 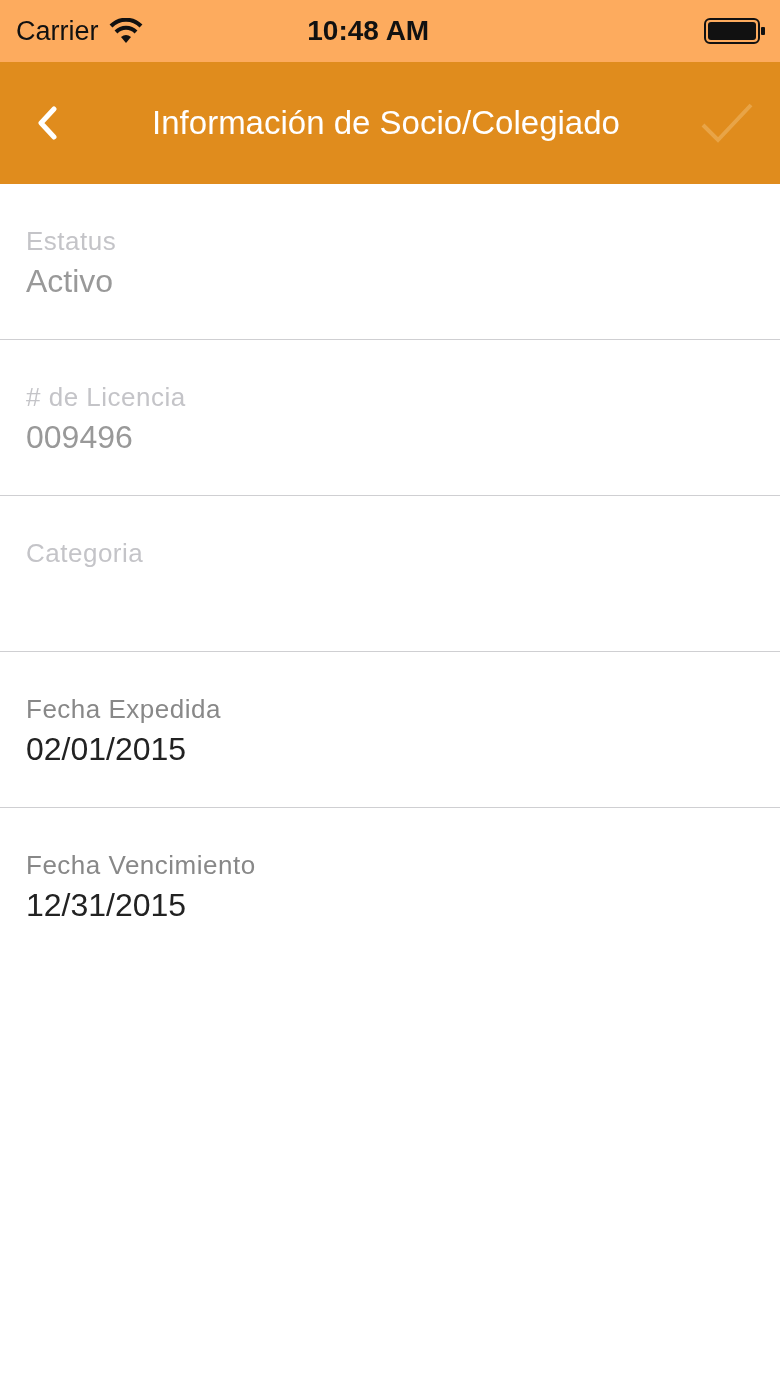 I want to click on field-label: Fecha Vencimiento, so click(x=141, y=865).